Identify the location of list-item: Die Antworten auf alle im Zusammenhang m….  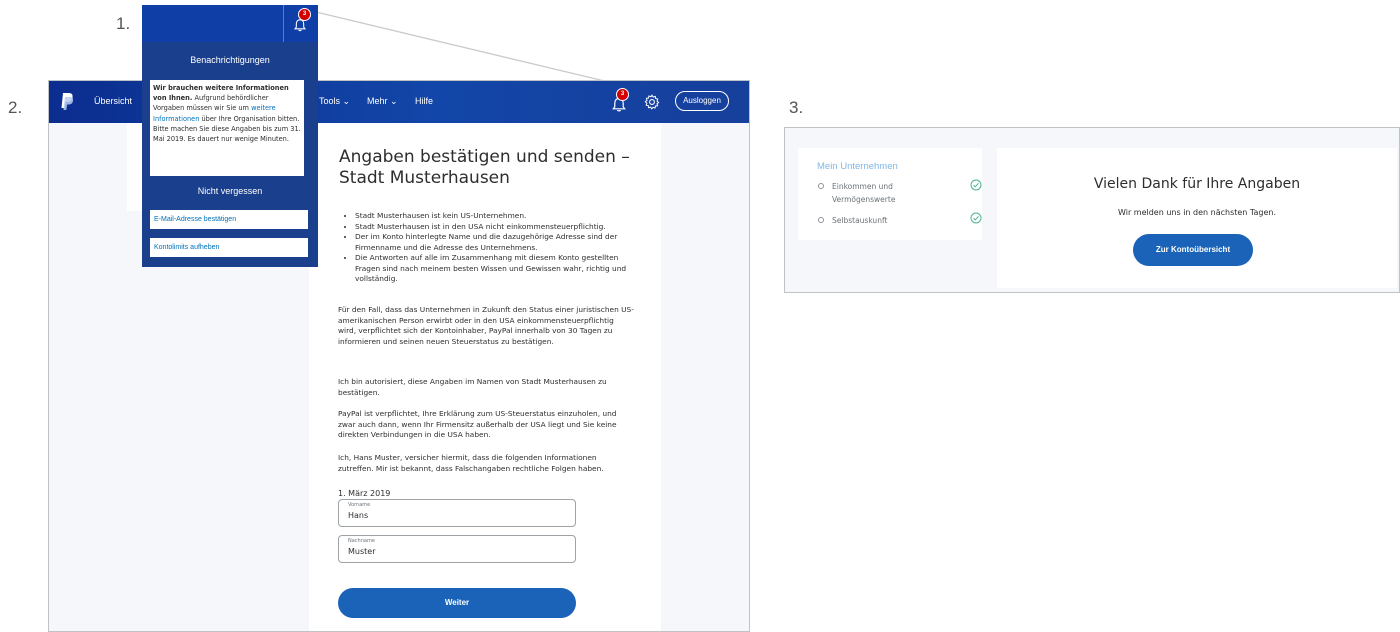
(498, 269).